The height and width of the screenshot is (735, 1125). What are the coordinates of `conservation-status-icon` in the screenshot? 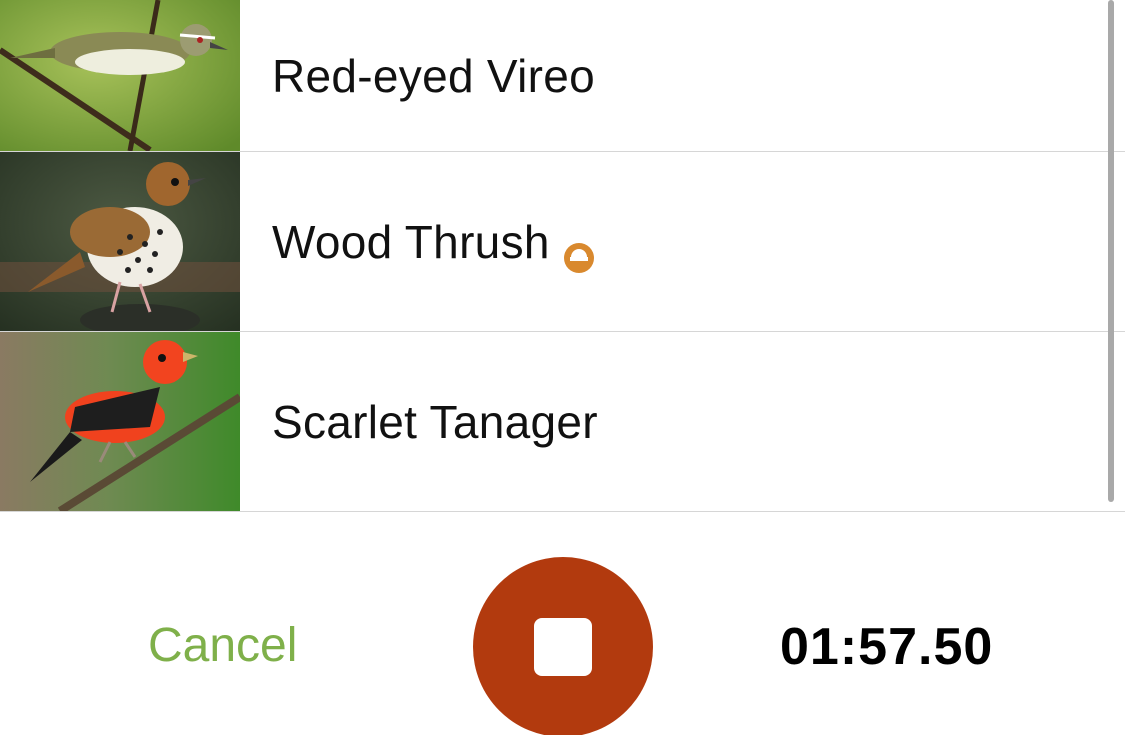 It's located at (578, 251).